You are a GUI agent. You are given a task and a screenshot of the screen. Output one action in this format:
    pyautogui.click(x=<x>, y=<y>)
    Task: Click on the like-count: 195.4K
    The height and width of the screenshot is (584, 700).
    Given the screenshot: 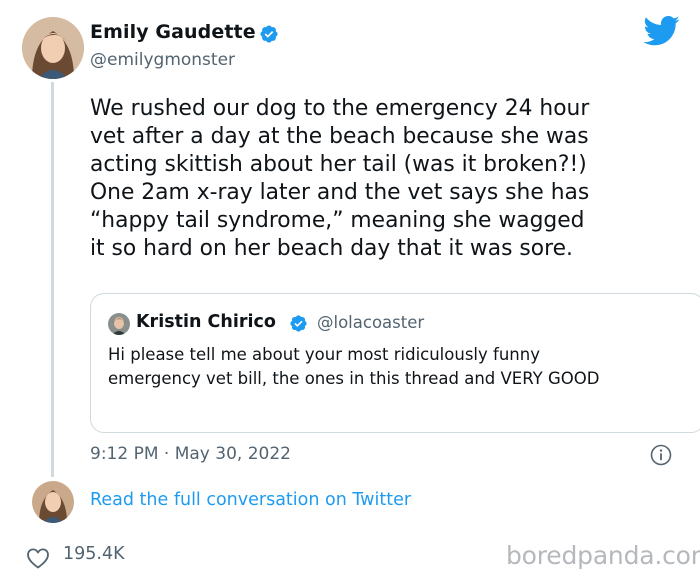 What is the action you would take?
    pyautogui.click(x=94, y=554)
    